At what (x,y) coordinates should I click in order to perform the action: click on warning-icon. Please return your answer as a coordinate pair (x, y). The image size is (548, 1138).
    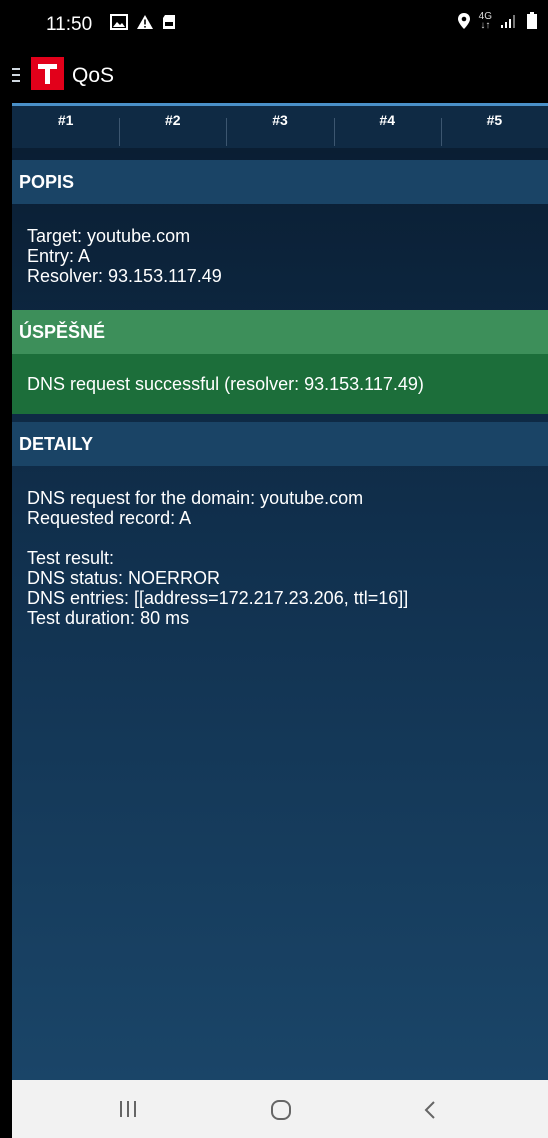
    Looking at the image, I should click on (145, 22).